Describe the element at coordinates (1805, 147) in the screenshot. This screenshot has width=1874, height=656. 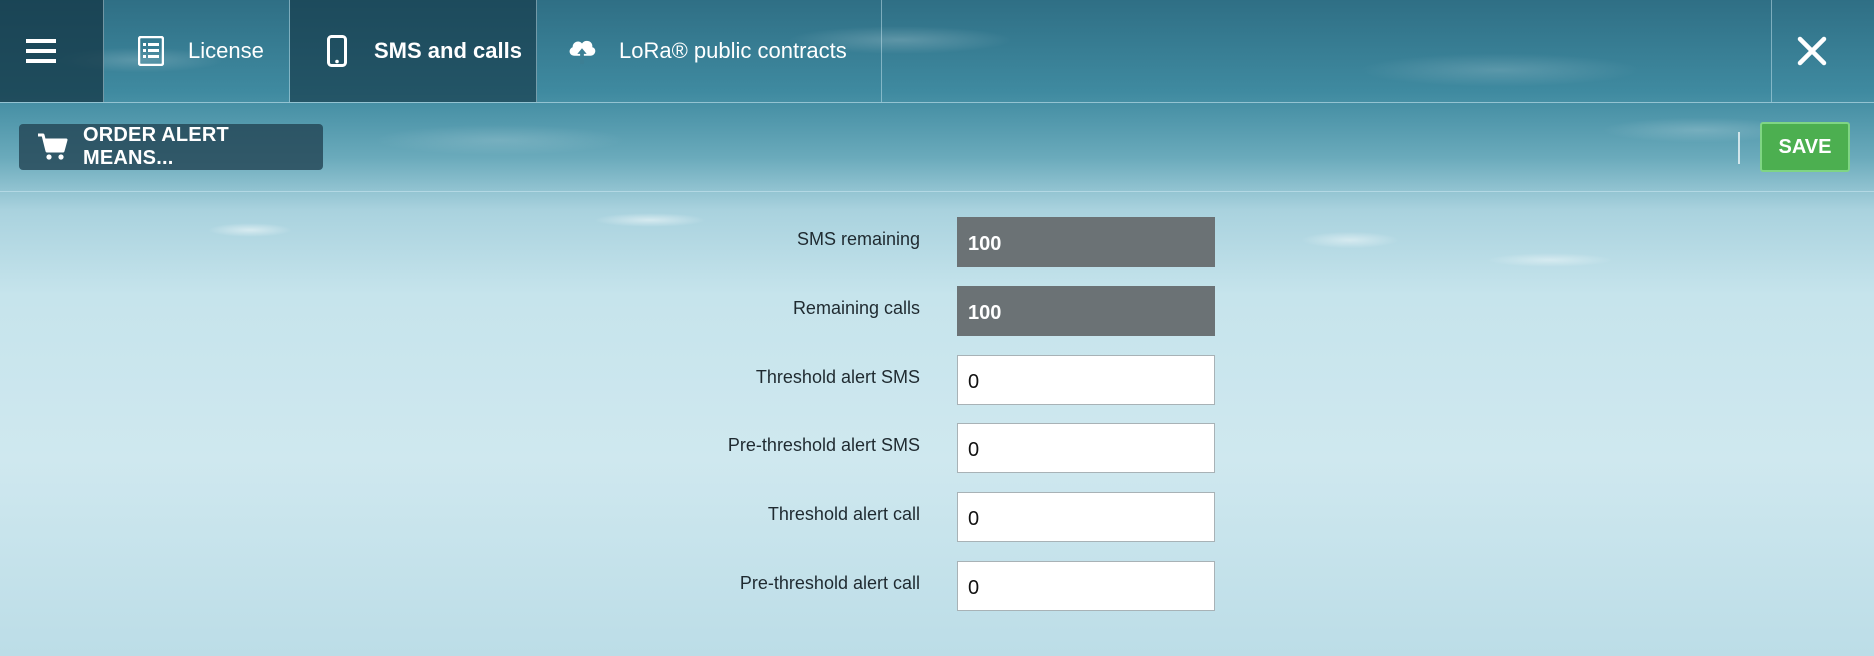
I see `save-button: SAVE` at that location.